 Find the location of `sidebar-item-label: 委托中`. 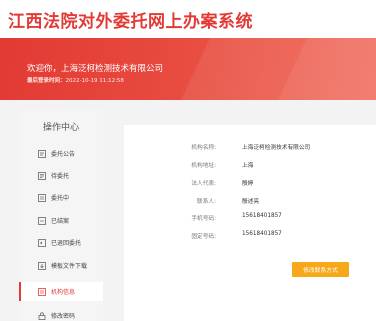

sidebar-item-label: 委托中 is located at coordinates (60, 198).